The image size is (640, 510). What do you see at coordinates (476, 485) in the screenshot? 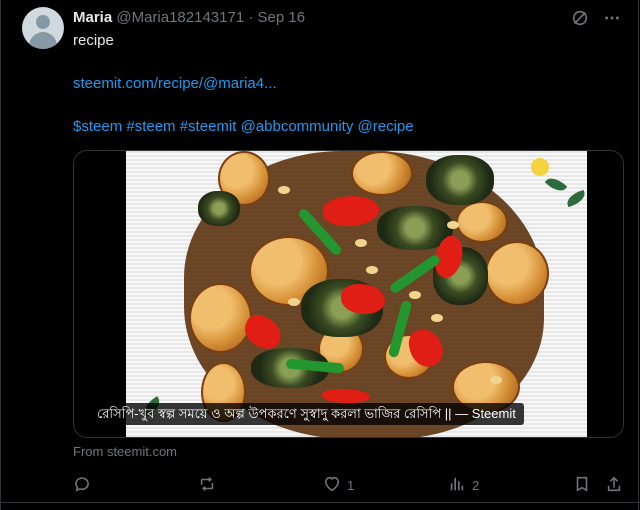
I see `view-count: 2` at bounding box center [476, 485].